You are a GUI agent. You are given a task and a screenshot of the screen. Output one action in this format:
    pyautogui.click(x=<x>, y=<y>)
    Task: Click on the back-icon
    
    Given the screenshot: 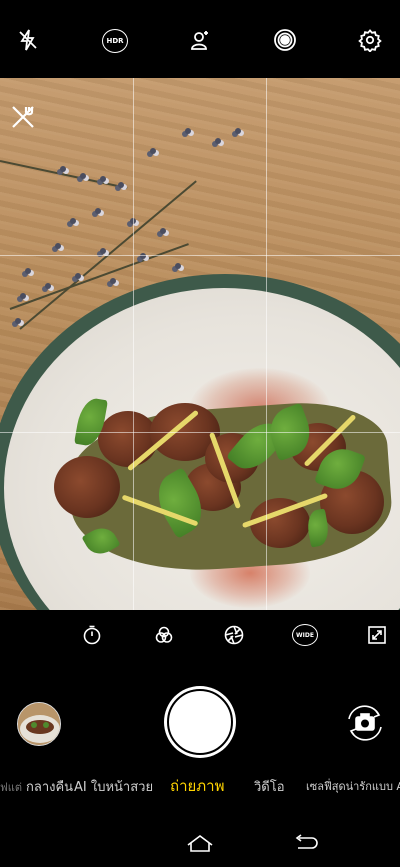 What is the action you would take?
    pyautogui.click(x=305, y=843)
    